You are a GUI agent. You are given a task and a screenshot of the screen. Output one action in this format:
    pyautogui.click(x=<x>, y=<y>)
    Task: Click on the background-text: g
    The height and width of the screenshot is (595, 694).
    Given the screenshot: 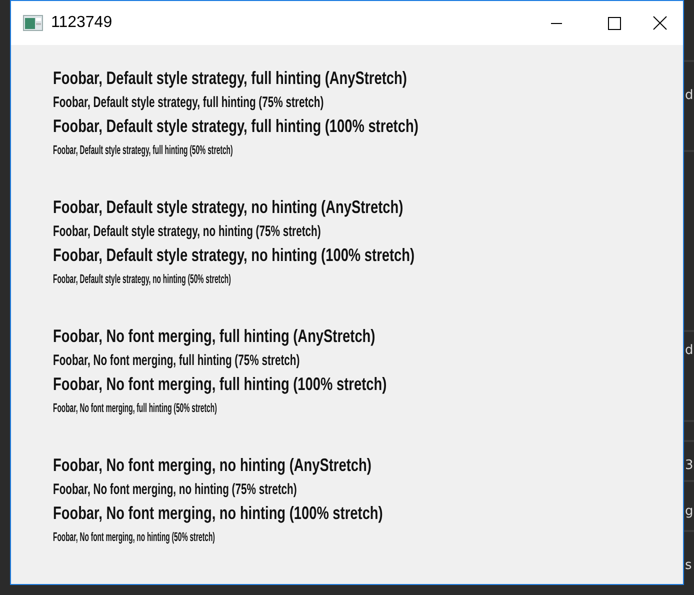 What is the action you would take?
    pyautogui.click(x=689, y=512)
    